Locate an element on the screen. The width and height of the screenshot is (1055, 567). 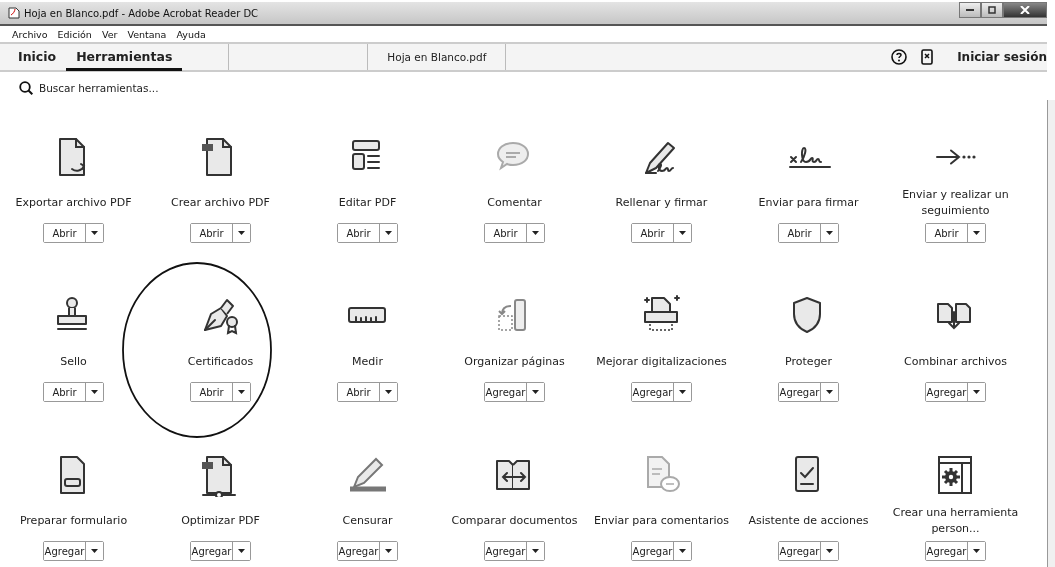
tool-label: Organizar páginas is located at coordinates (514, 362).